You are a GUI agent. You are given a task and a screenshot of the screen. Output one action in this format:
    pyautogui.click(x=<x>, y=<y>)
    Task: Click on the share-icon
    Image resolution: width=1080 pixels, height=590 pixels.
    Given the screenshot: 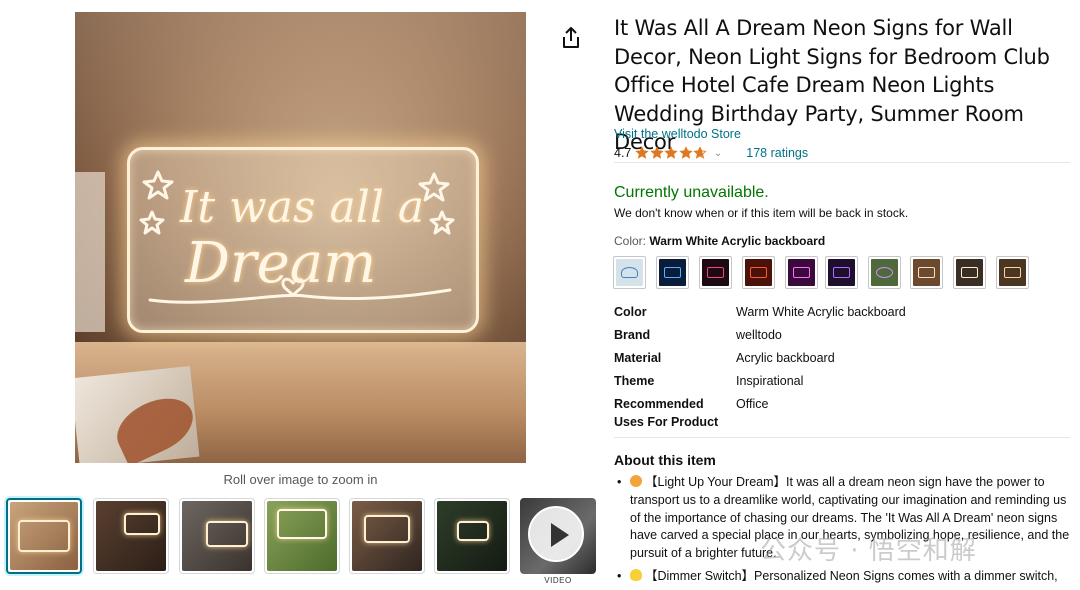 What is the action you would take?
    pyautogui.click(x=571, y=38)
    